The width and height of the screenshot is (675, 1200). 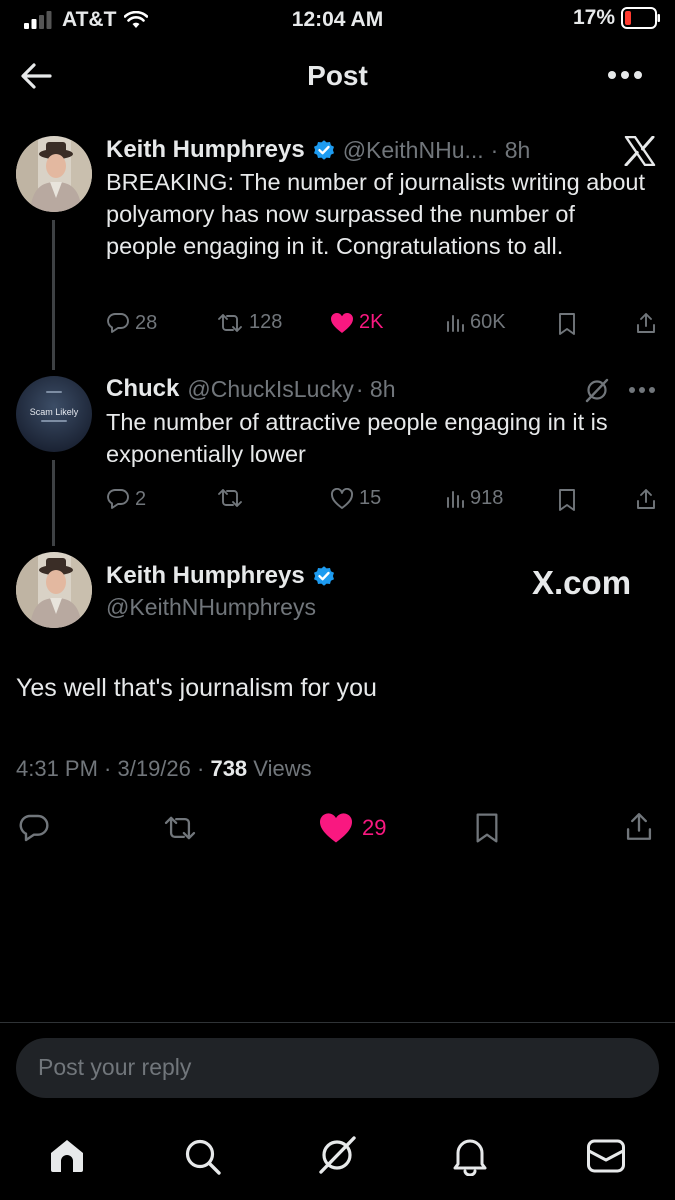 I want to click on tweet2-reply-button: 2, so click(x=126, y=499).